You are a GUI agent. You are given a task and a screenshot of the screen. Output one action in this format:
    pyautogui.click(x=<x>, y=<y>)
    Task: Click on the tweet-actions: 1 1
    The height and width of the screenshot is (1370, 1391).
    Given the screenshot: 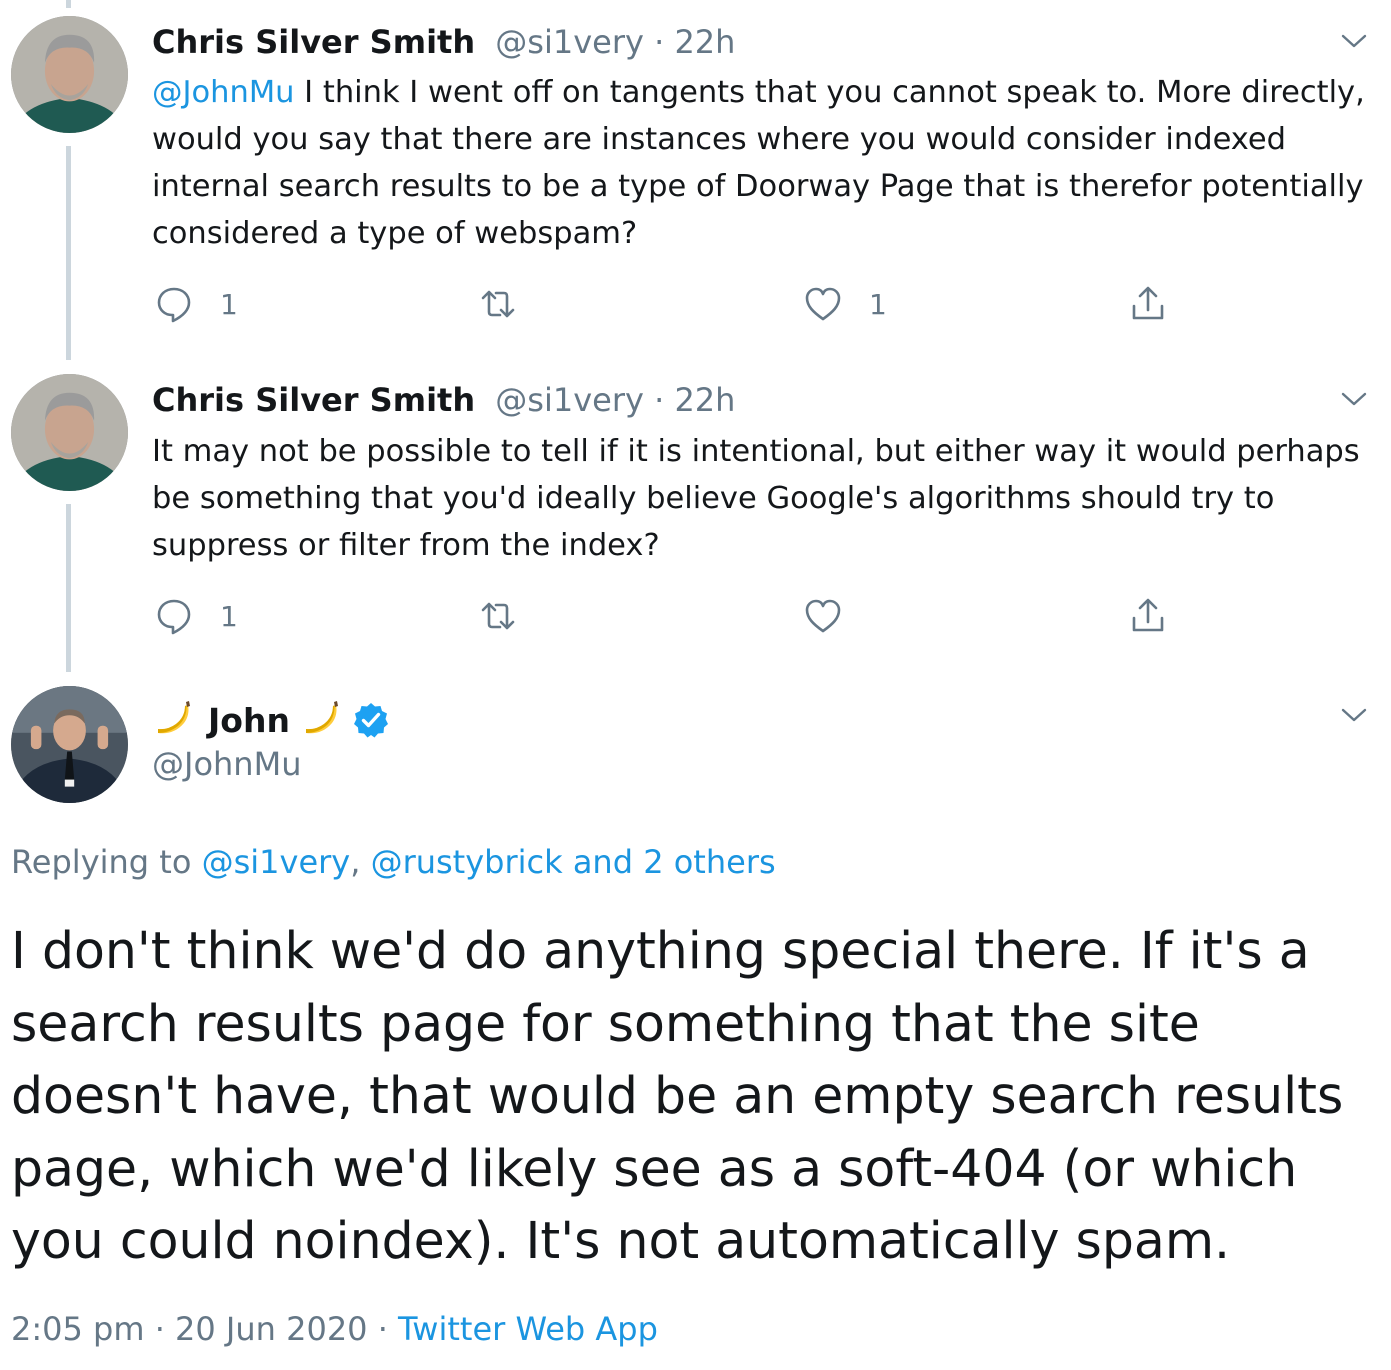 What is the action you would take?
    pyautogui.click(x=762, y=304)
    